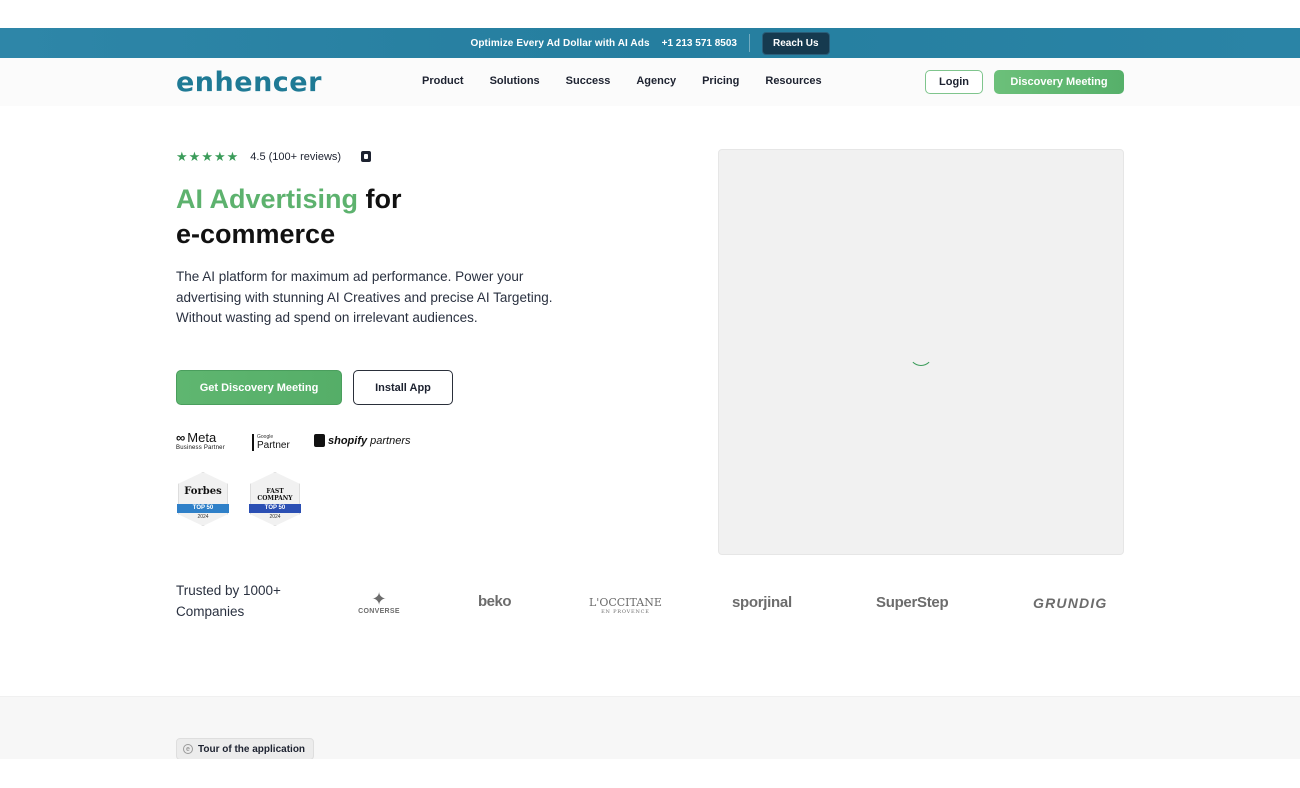  What do you see at coordinates (232, 156) in the screenshot?
I see `star-half-icon: ★` at bounding box center [232, 156].